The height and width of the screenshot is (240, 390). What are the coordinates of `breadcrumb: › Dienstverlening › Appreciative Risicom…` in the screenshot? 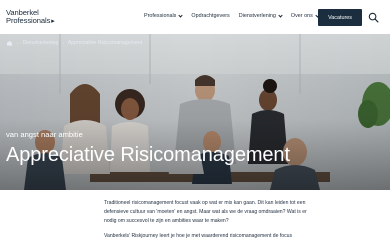 It's located at (74, 43).